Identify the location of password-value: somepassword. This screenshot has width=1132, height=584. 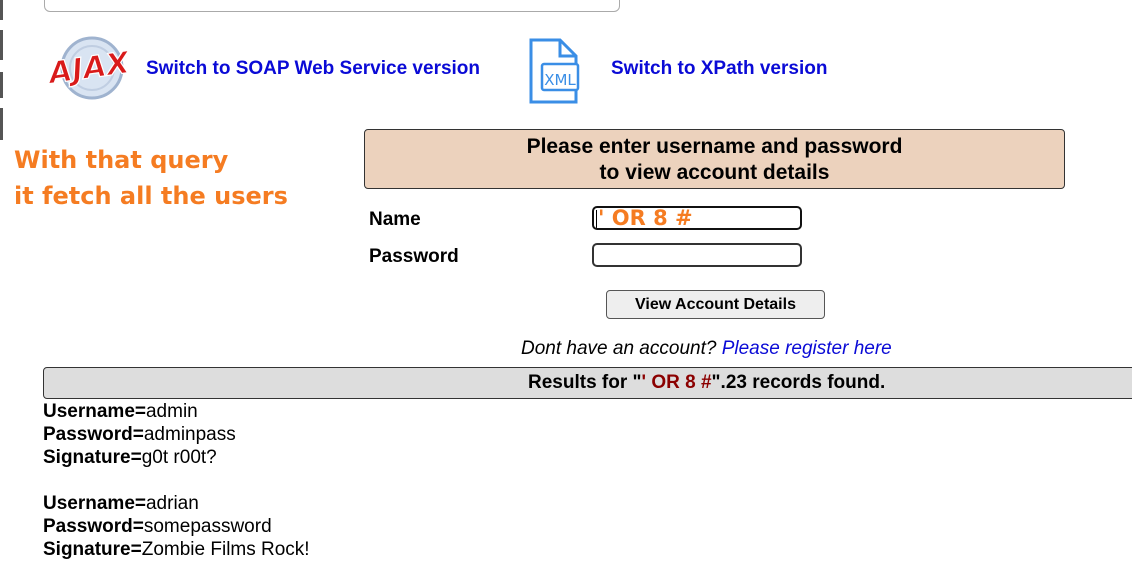
(207, 526).